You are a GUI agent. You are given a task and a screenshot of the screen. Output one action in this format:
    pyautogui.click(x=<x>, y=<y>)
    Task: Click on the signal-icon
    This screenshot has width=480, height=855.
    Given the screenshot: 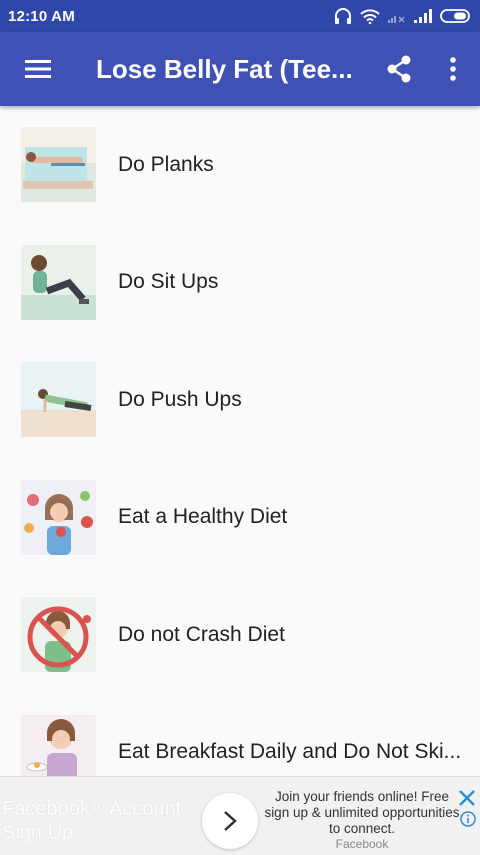 What is the action you would take?
    pyautogui.click(x=423, y=16)
    